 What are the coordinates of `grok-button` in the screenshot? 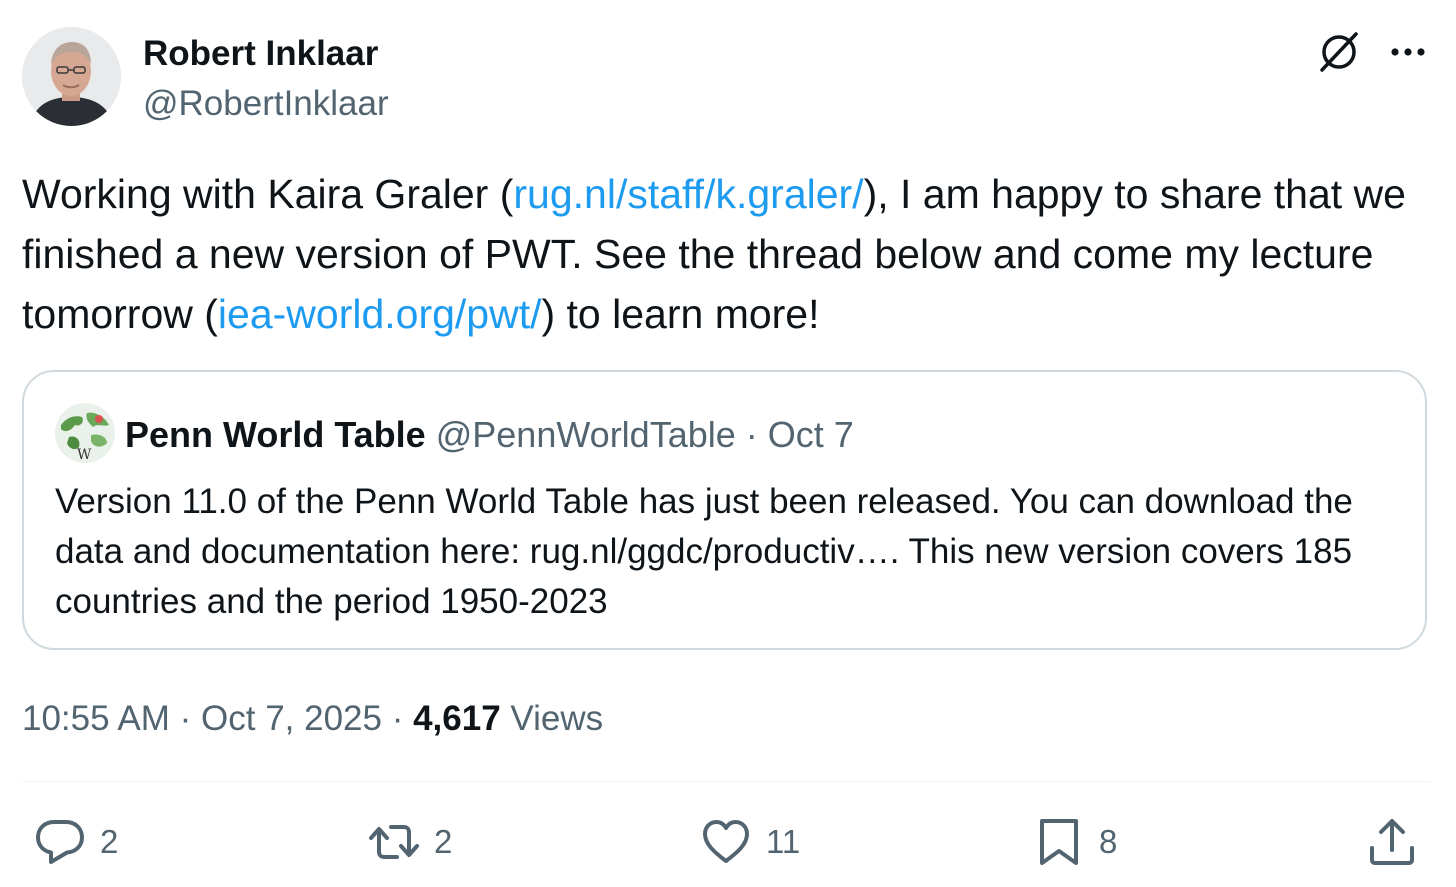 It's located at (1339, 52).